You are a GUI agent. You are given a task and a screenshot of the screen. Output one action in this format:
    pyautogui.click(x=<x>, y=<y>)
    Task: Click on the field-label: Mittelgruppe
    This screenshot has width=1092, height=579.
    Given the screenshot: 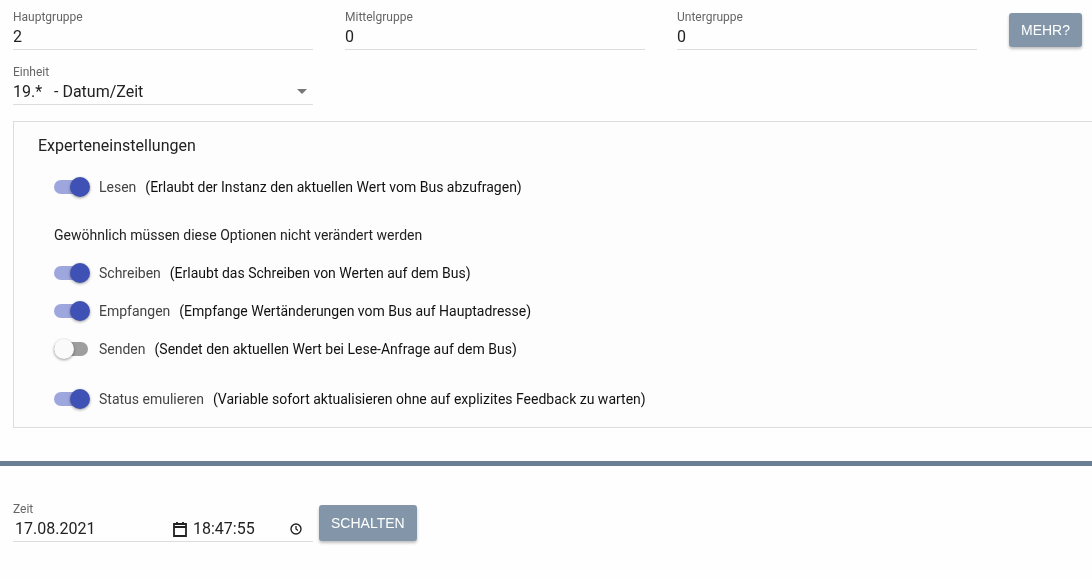 What is the action you would take?
    pyautogui.click(x=379, y=17)
    